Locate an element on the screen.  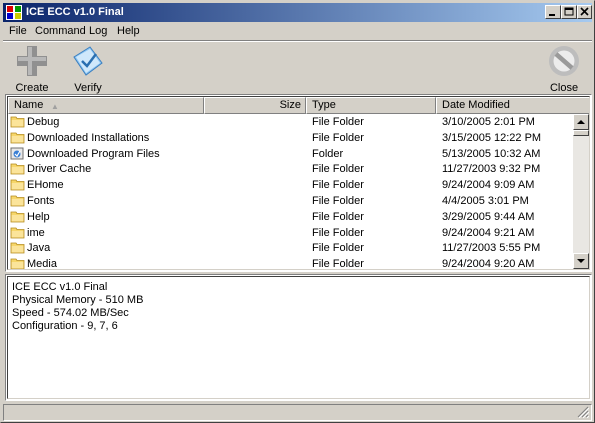
file-name: Media is located at coordinates (42, 264).